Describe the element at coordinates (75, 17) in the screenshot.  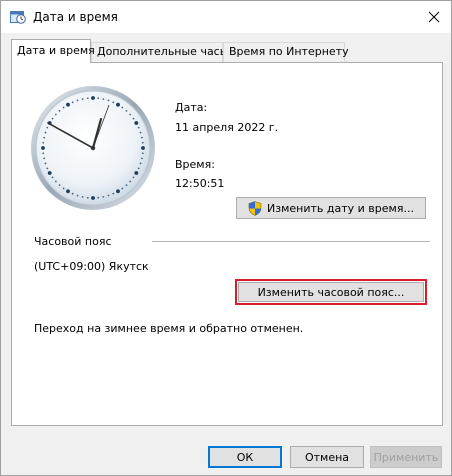
I see `window-title: Дата и время` at that location.